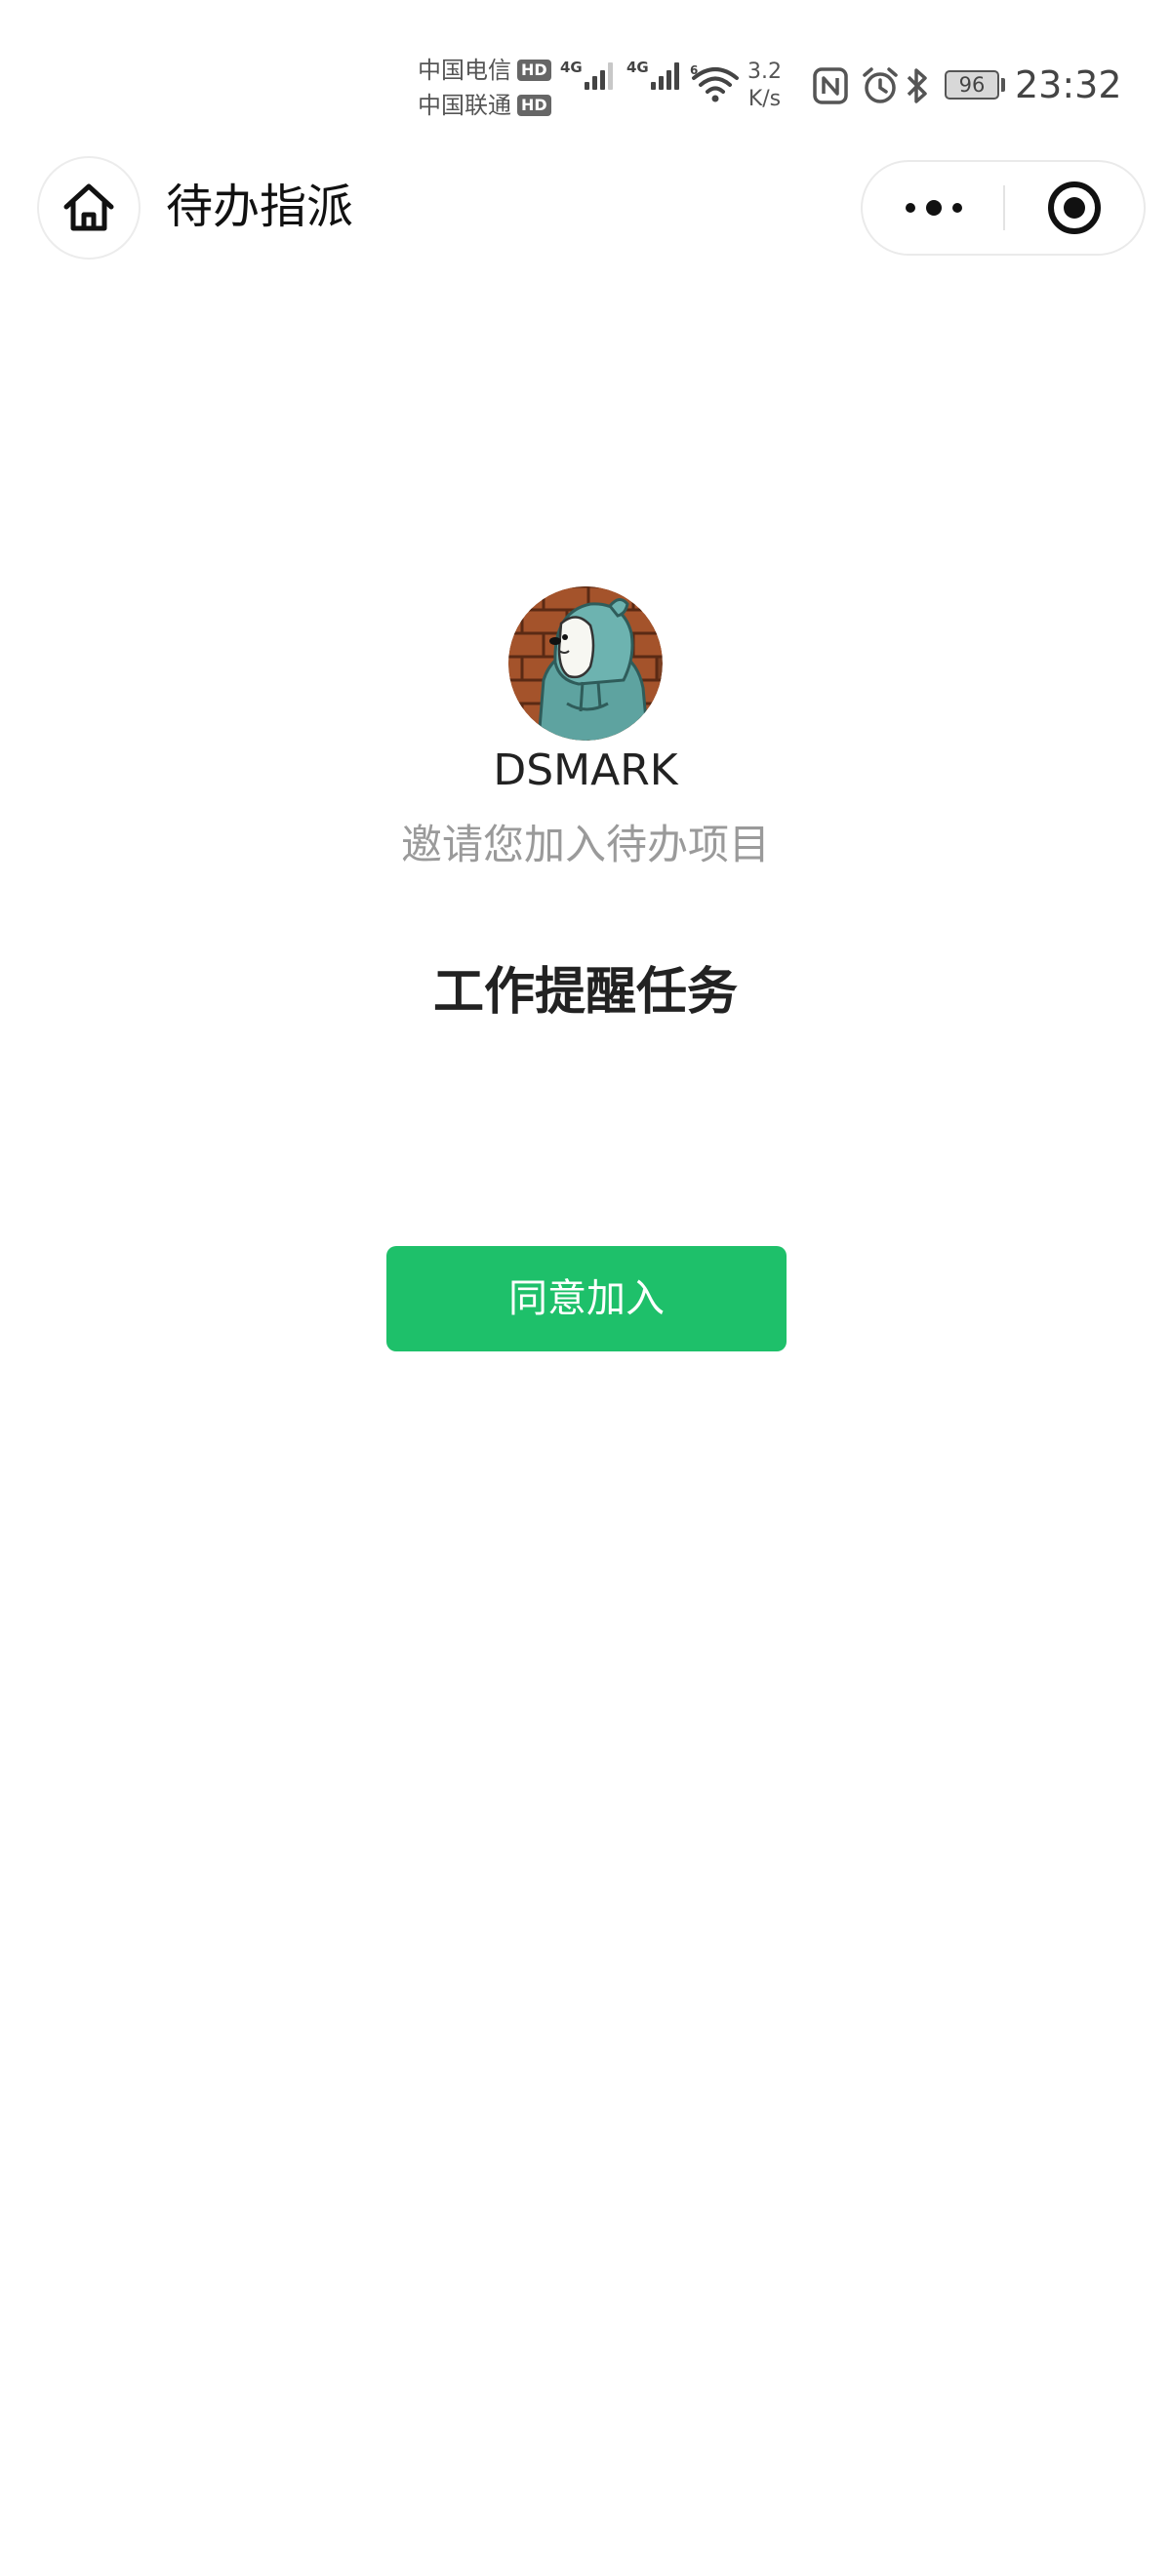  What do you see at coordinates (715, 85) in the screenshot?
I see `wifi-icon: 6` at bounding box center [715, 85].